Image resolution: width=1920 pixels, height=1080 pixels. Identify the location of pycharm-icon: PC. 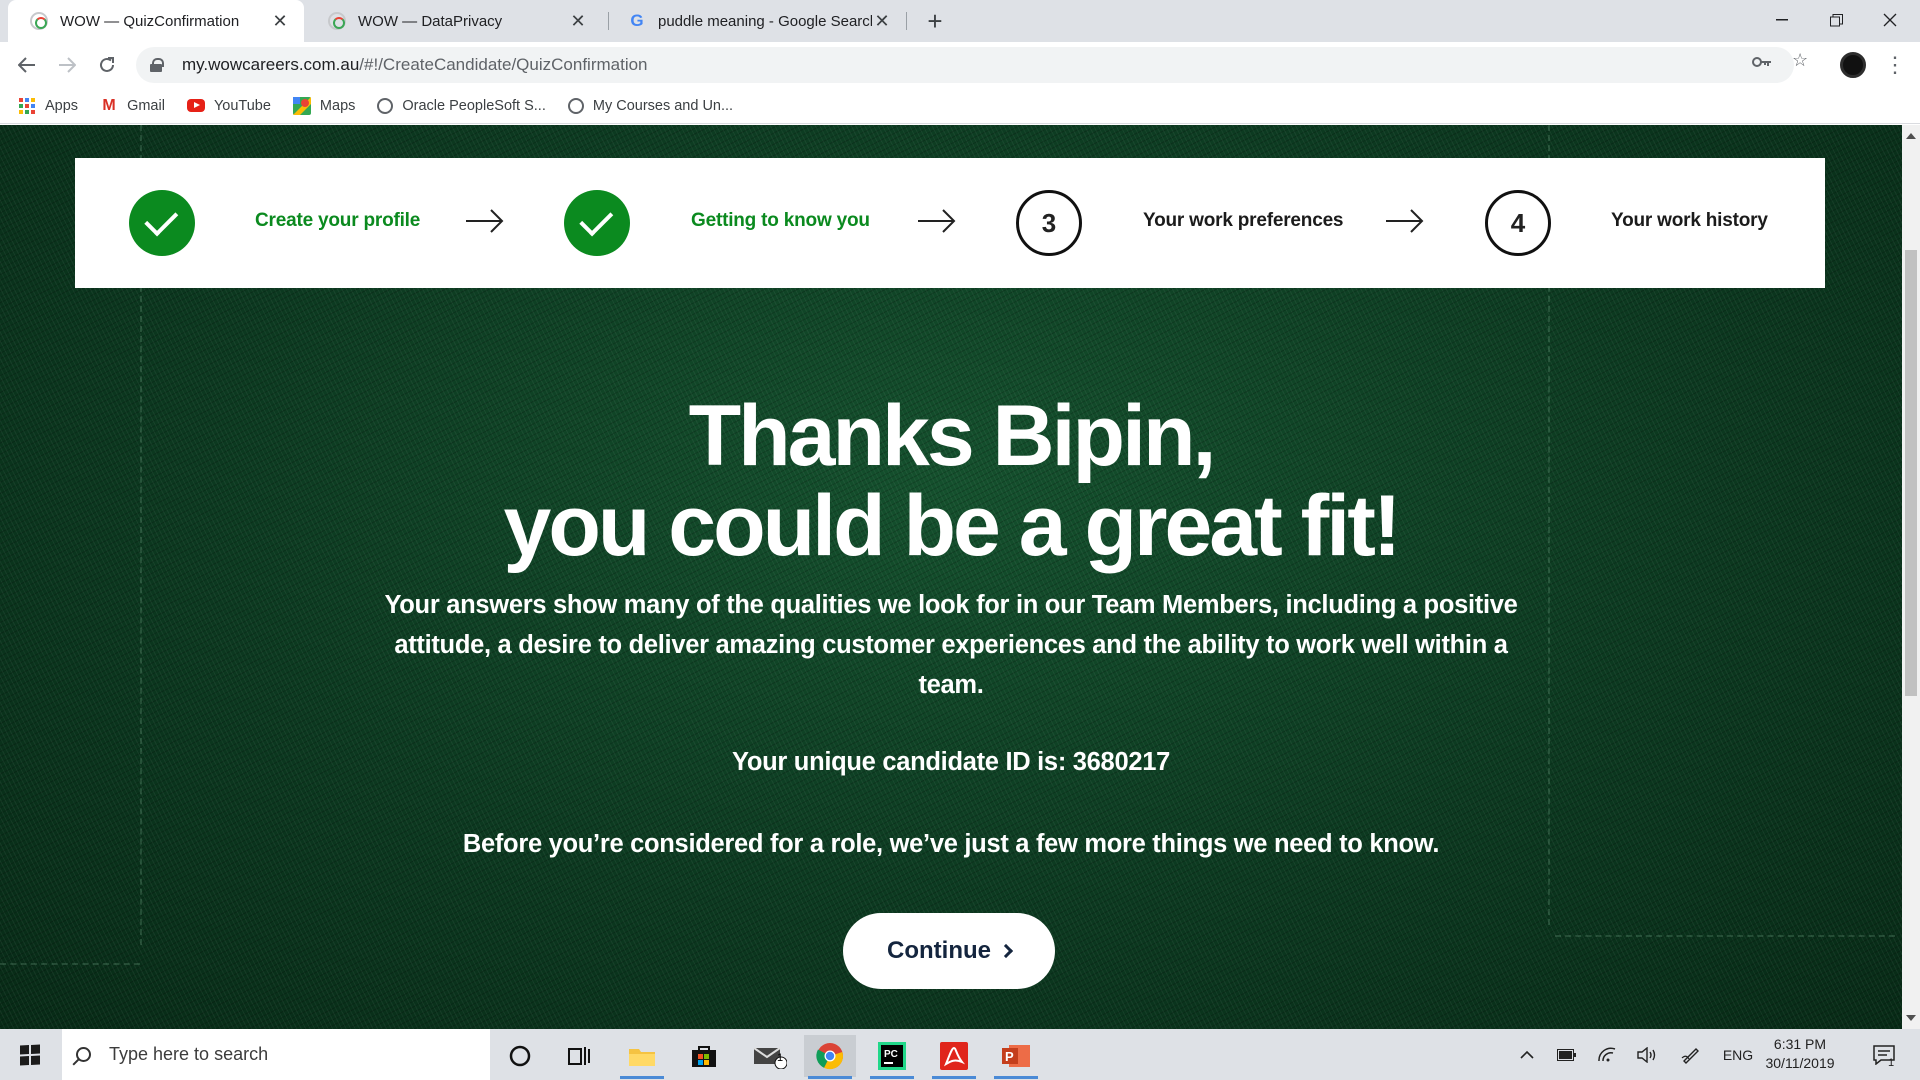
(892, 1057).